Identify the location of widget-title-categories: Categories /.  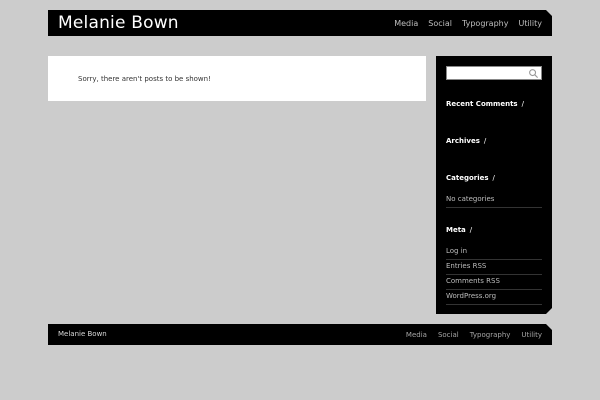
(470, 178).